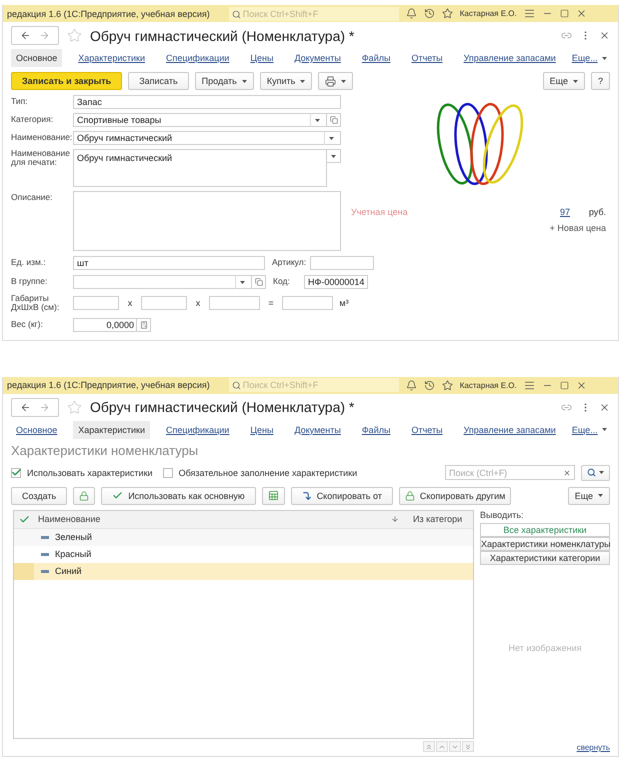 Image resolution: width=621 pixels, height=757 pixels. What do you see at coordinates (578, 228) in the screenshot?
I see `new-price-link: + Новая цена` at bounding box center [578, 228].